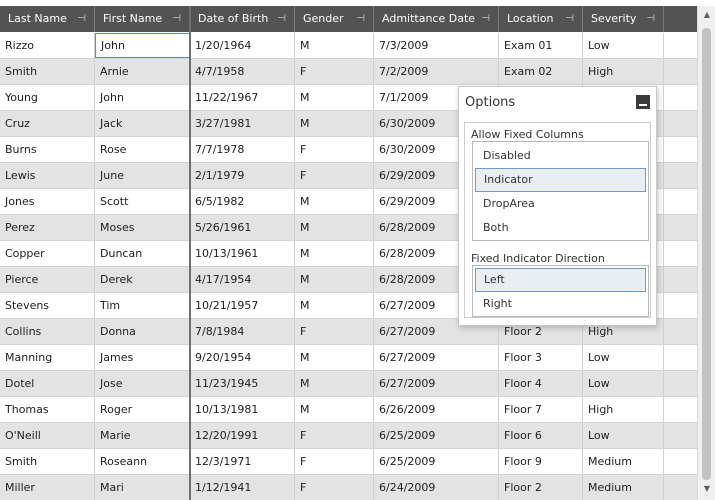  What do you see at coordinates (560, 280) in the screenshot?
I see `direction-option-left: Left` at bounding box center [560, 280].